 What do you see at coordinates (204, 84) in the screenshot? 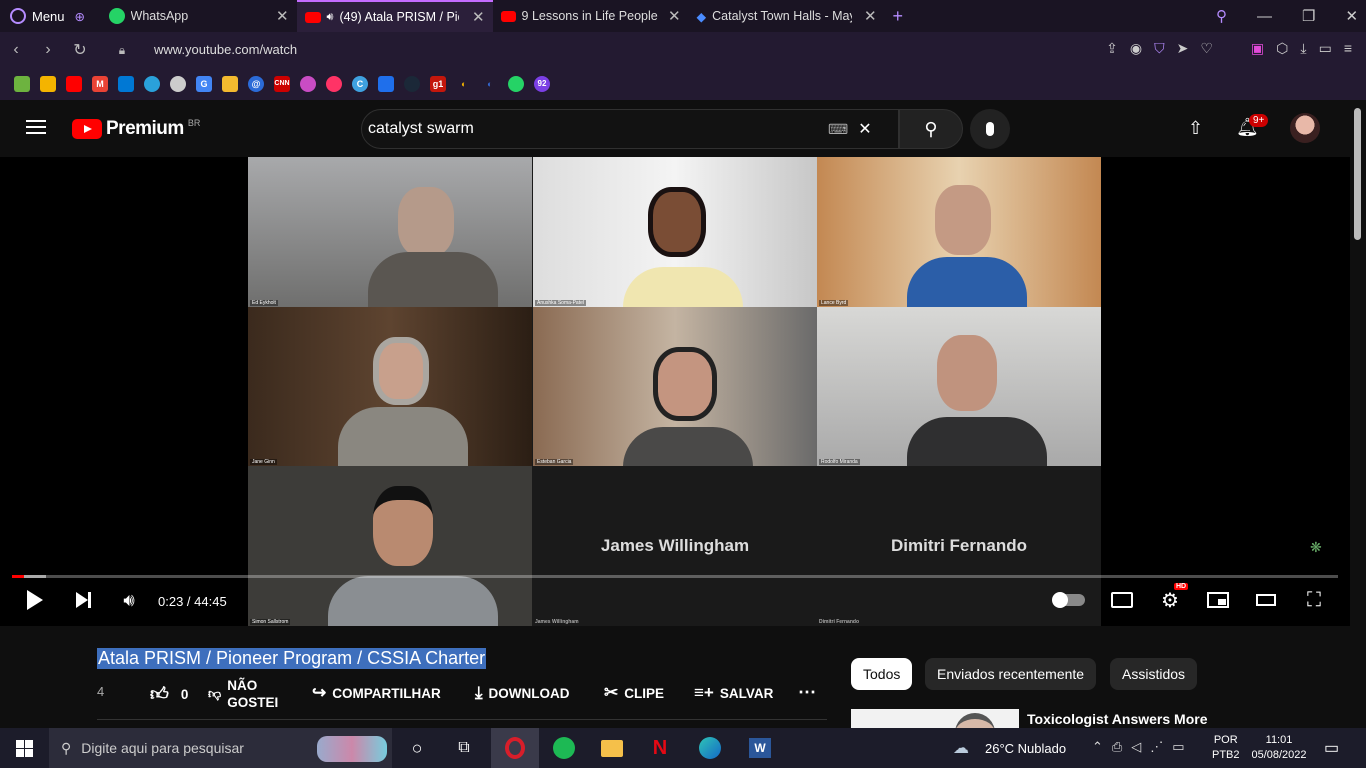
I see `bookmark-translate-icon: G` at bounding box center [204, 84].